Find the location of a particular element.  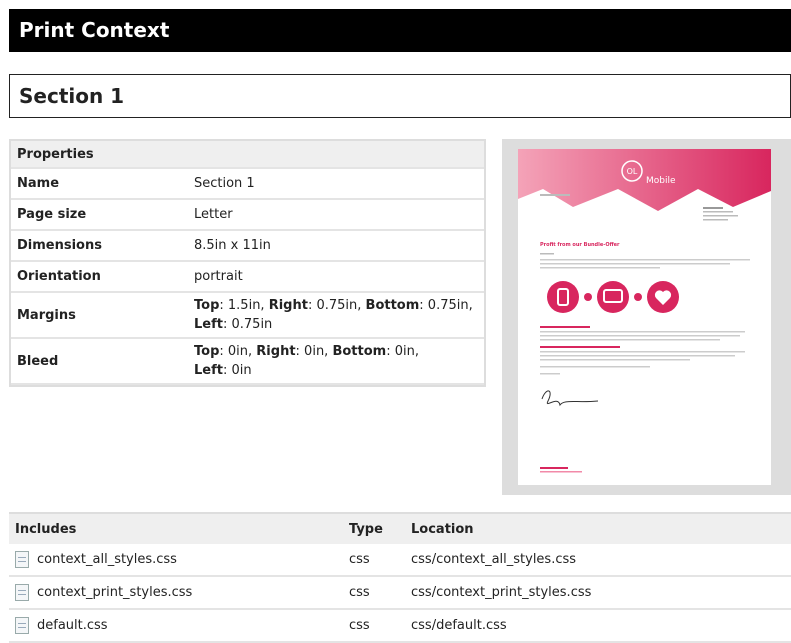

property-row: Name Section 1 is located at coordinates (247, 184).